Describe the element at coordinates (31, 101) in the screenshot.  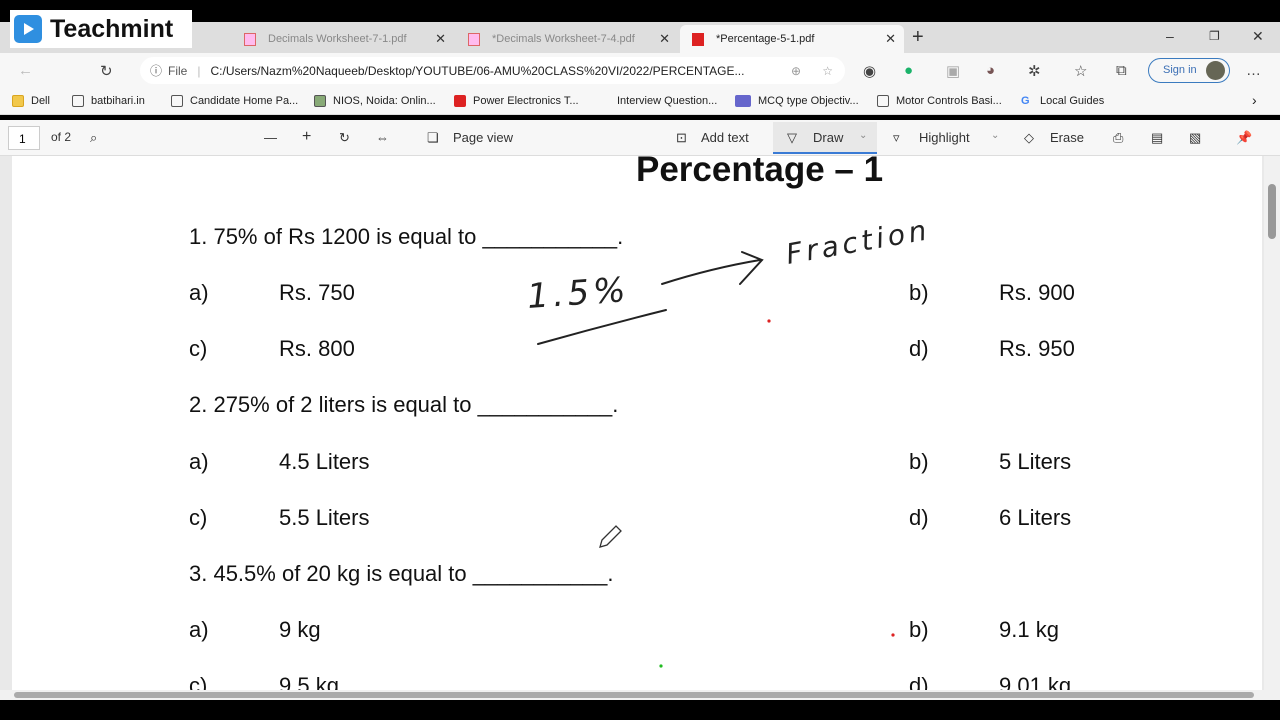
I see `bookmark-item: Dell` at that location.